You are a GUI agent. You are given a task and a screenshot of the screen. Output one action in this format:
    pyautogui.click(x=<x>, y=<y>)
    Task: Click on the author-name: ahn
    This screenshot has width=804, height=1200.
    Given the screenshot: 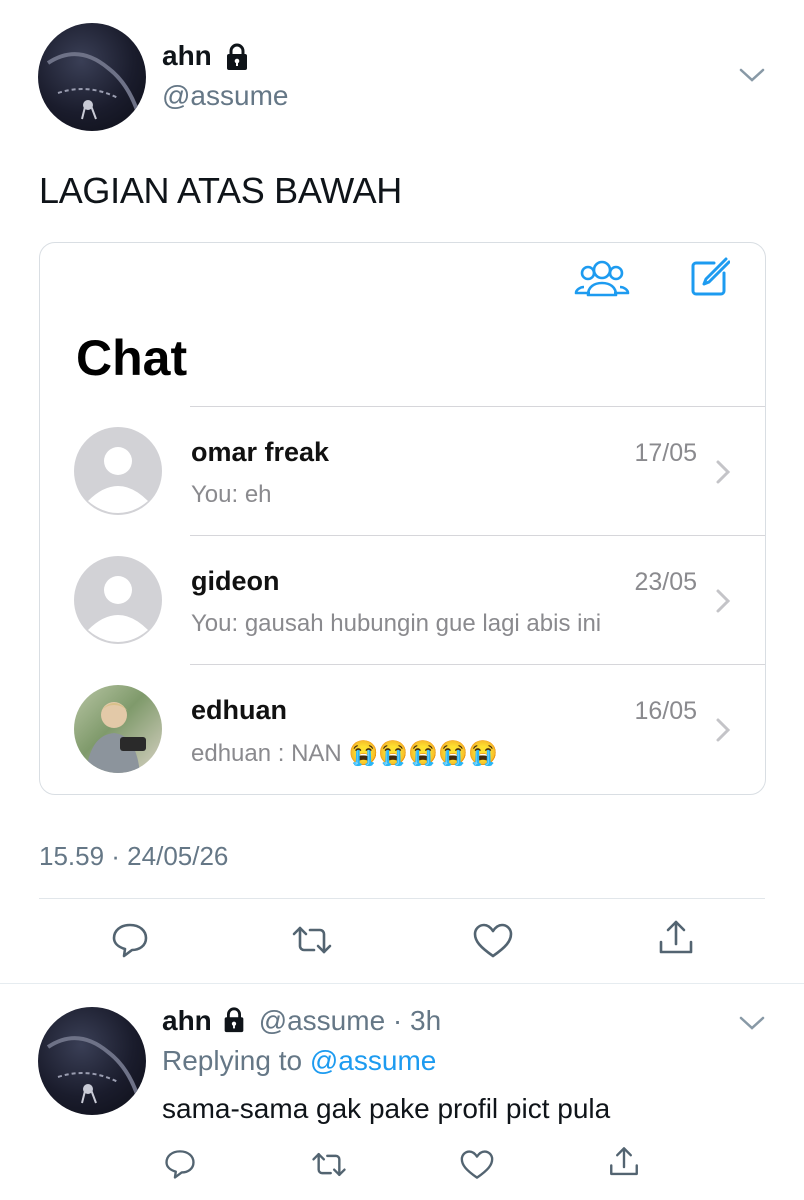 What is the action you would take?
    pyautogui.click(x=187, y=56)
    